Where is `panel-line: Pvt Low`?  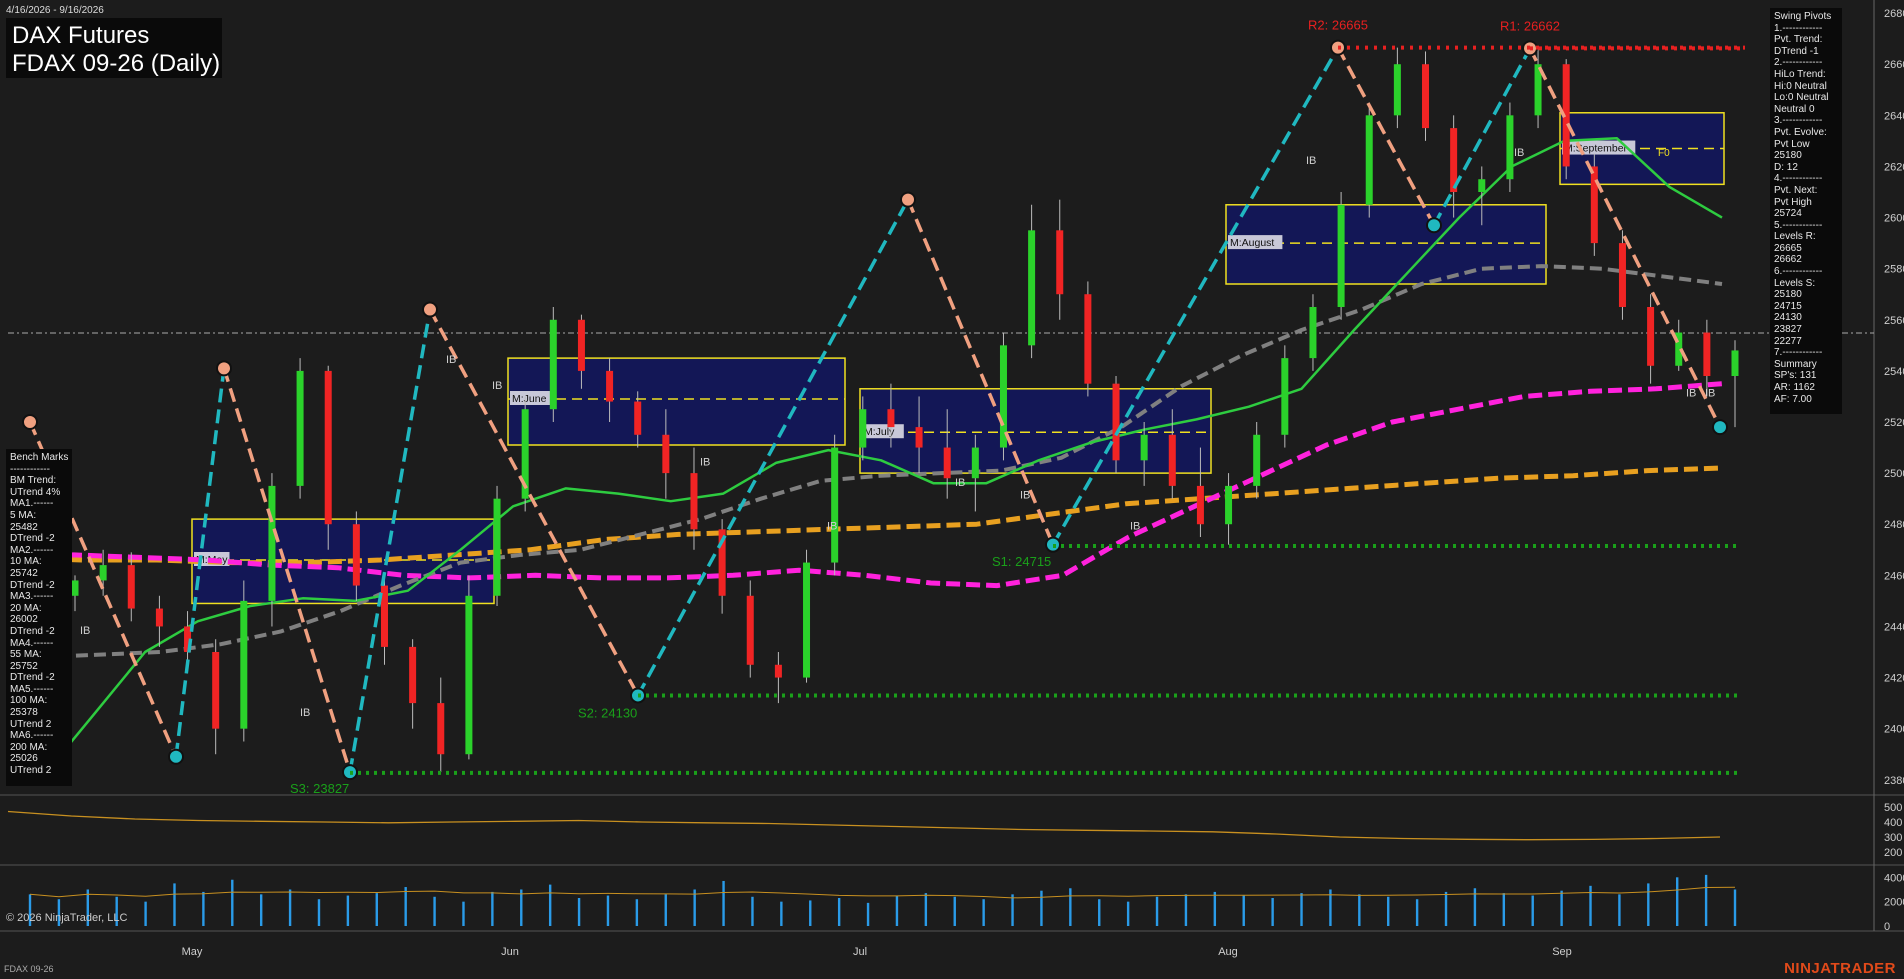
panel-line: Pvt Low is located at coordinates (1792, 144).